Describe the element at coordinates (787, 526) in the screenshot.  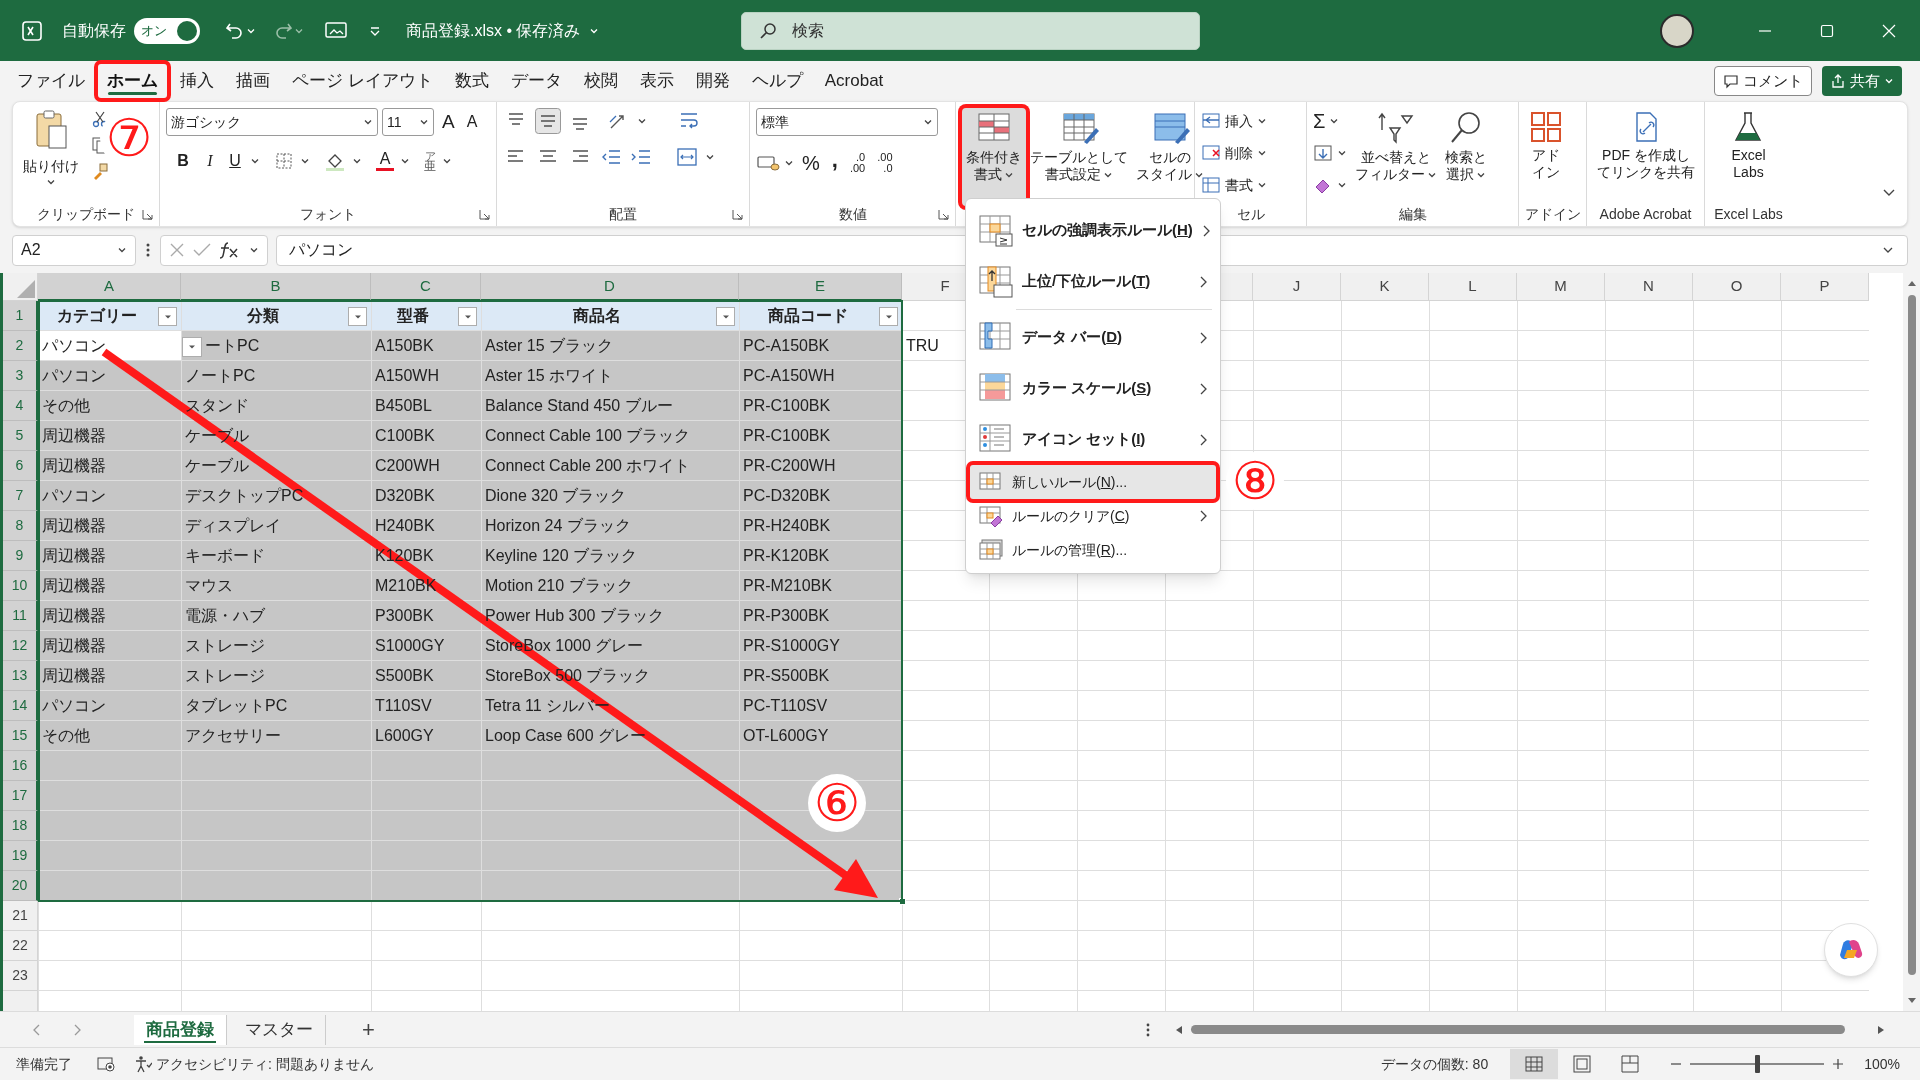
I see `table-cell-text: PR-H240BK` at that location.